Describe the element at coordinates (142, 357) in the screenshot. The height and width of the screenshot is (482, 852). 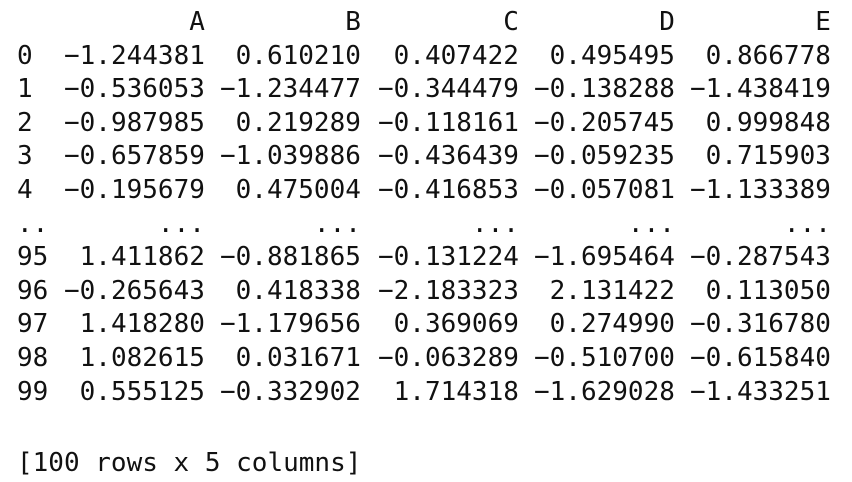
I see `cell-a: 1.082615` at that location.